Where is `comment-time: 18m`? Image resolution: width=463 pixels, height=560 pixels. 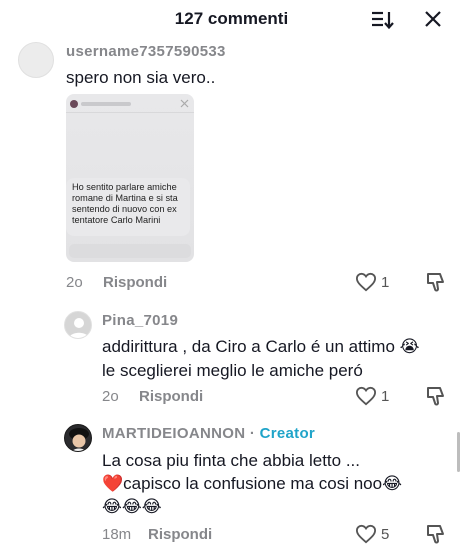
comment-time: 18m is located at coordinates (117, 534).